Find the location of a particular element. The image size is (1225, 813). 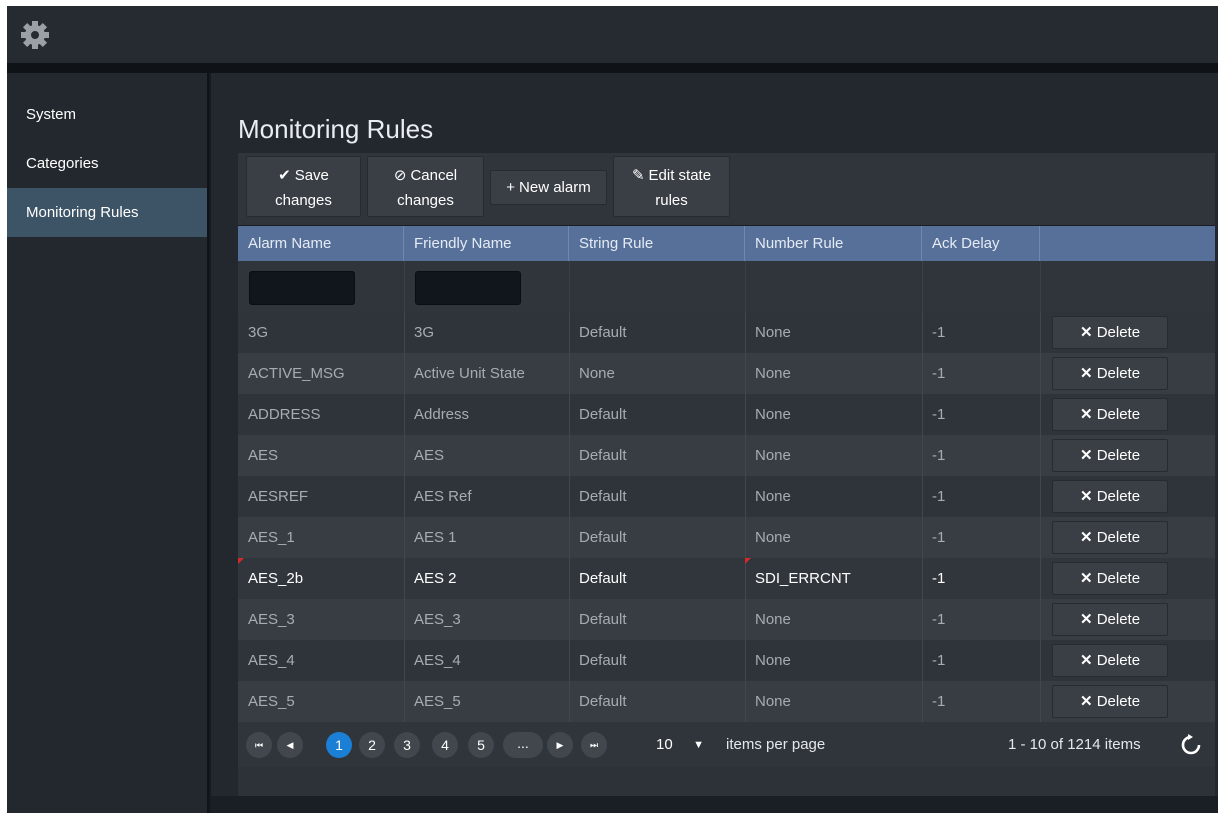

table-row: 3G 3G Default None -1 ✕ Delete is located at coordinates (726, 332).